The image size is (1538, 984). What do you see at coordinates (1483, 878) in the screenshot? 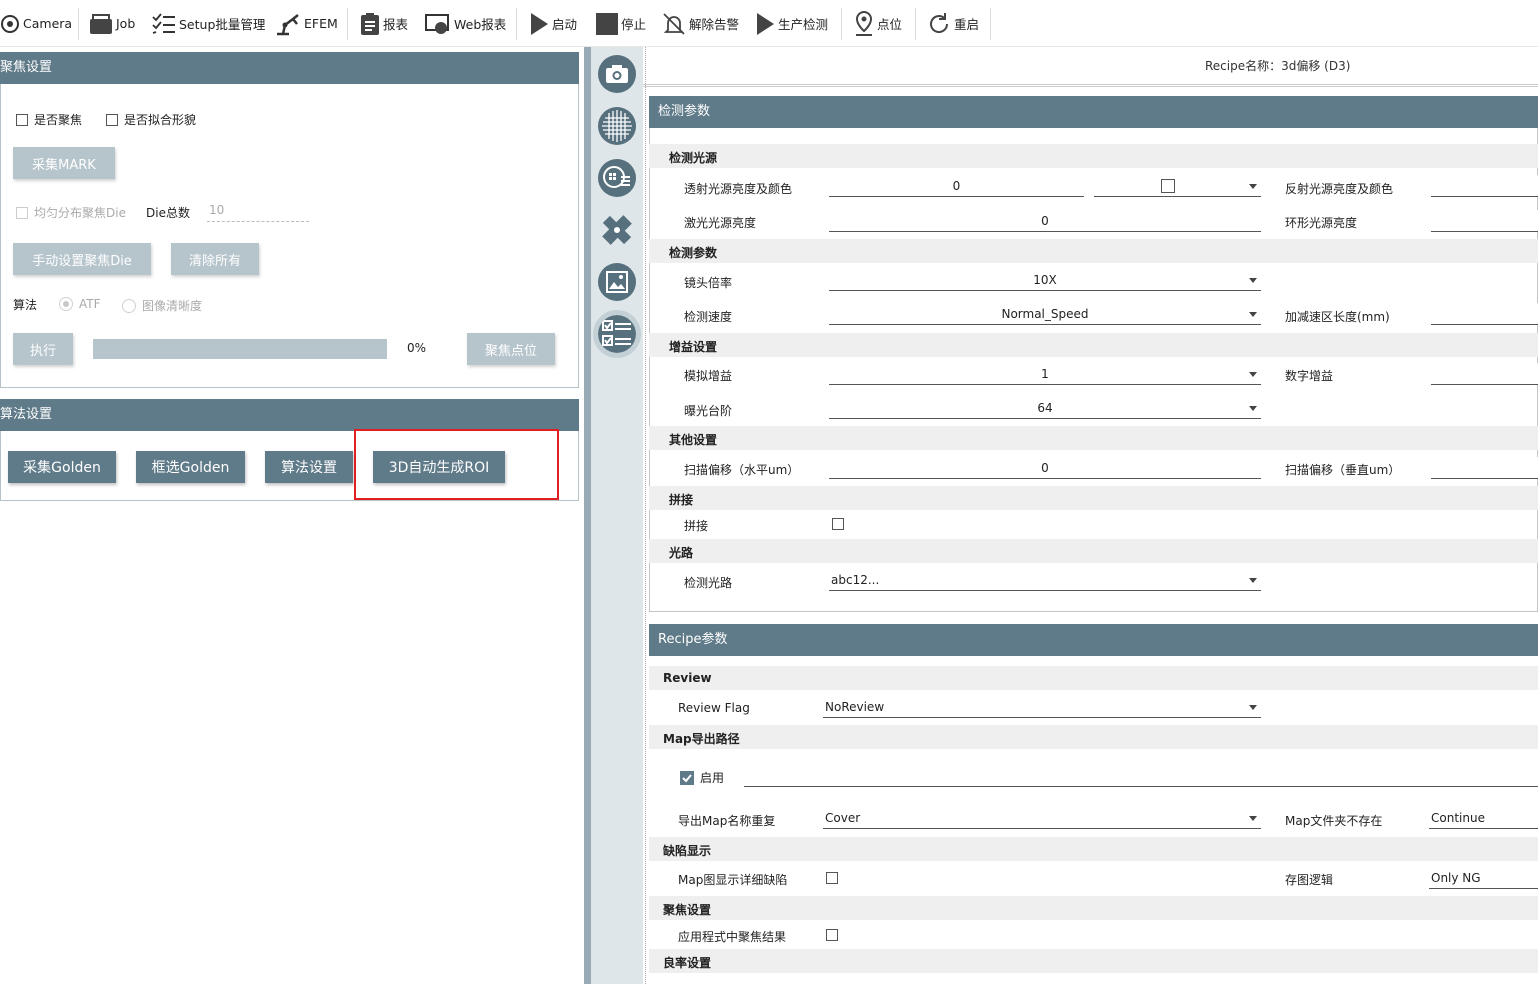
I see `save-logic-select: Only NG` at bounding box center [1483, 878].